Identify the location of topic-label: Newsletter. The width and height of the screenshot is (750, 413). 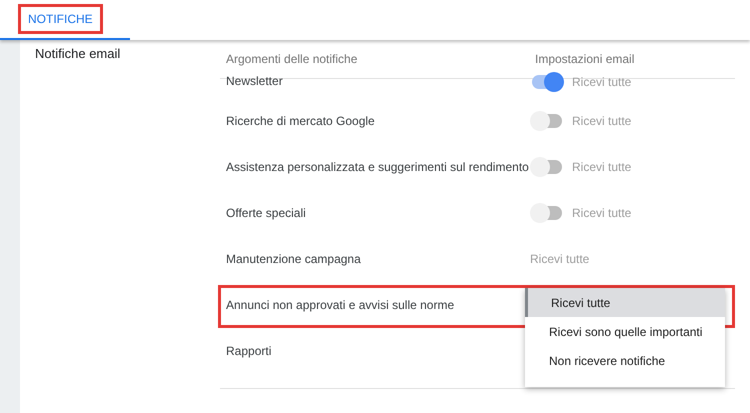
(254, 81).